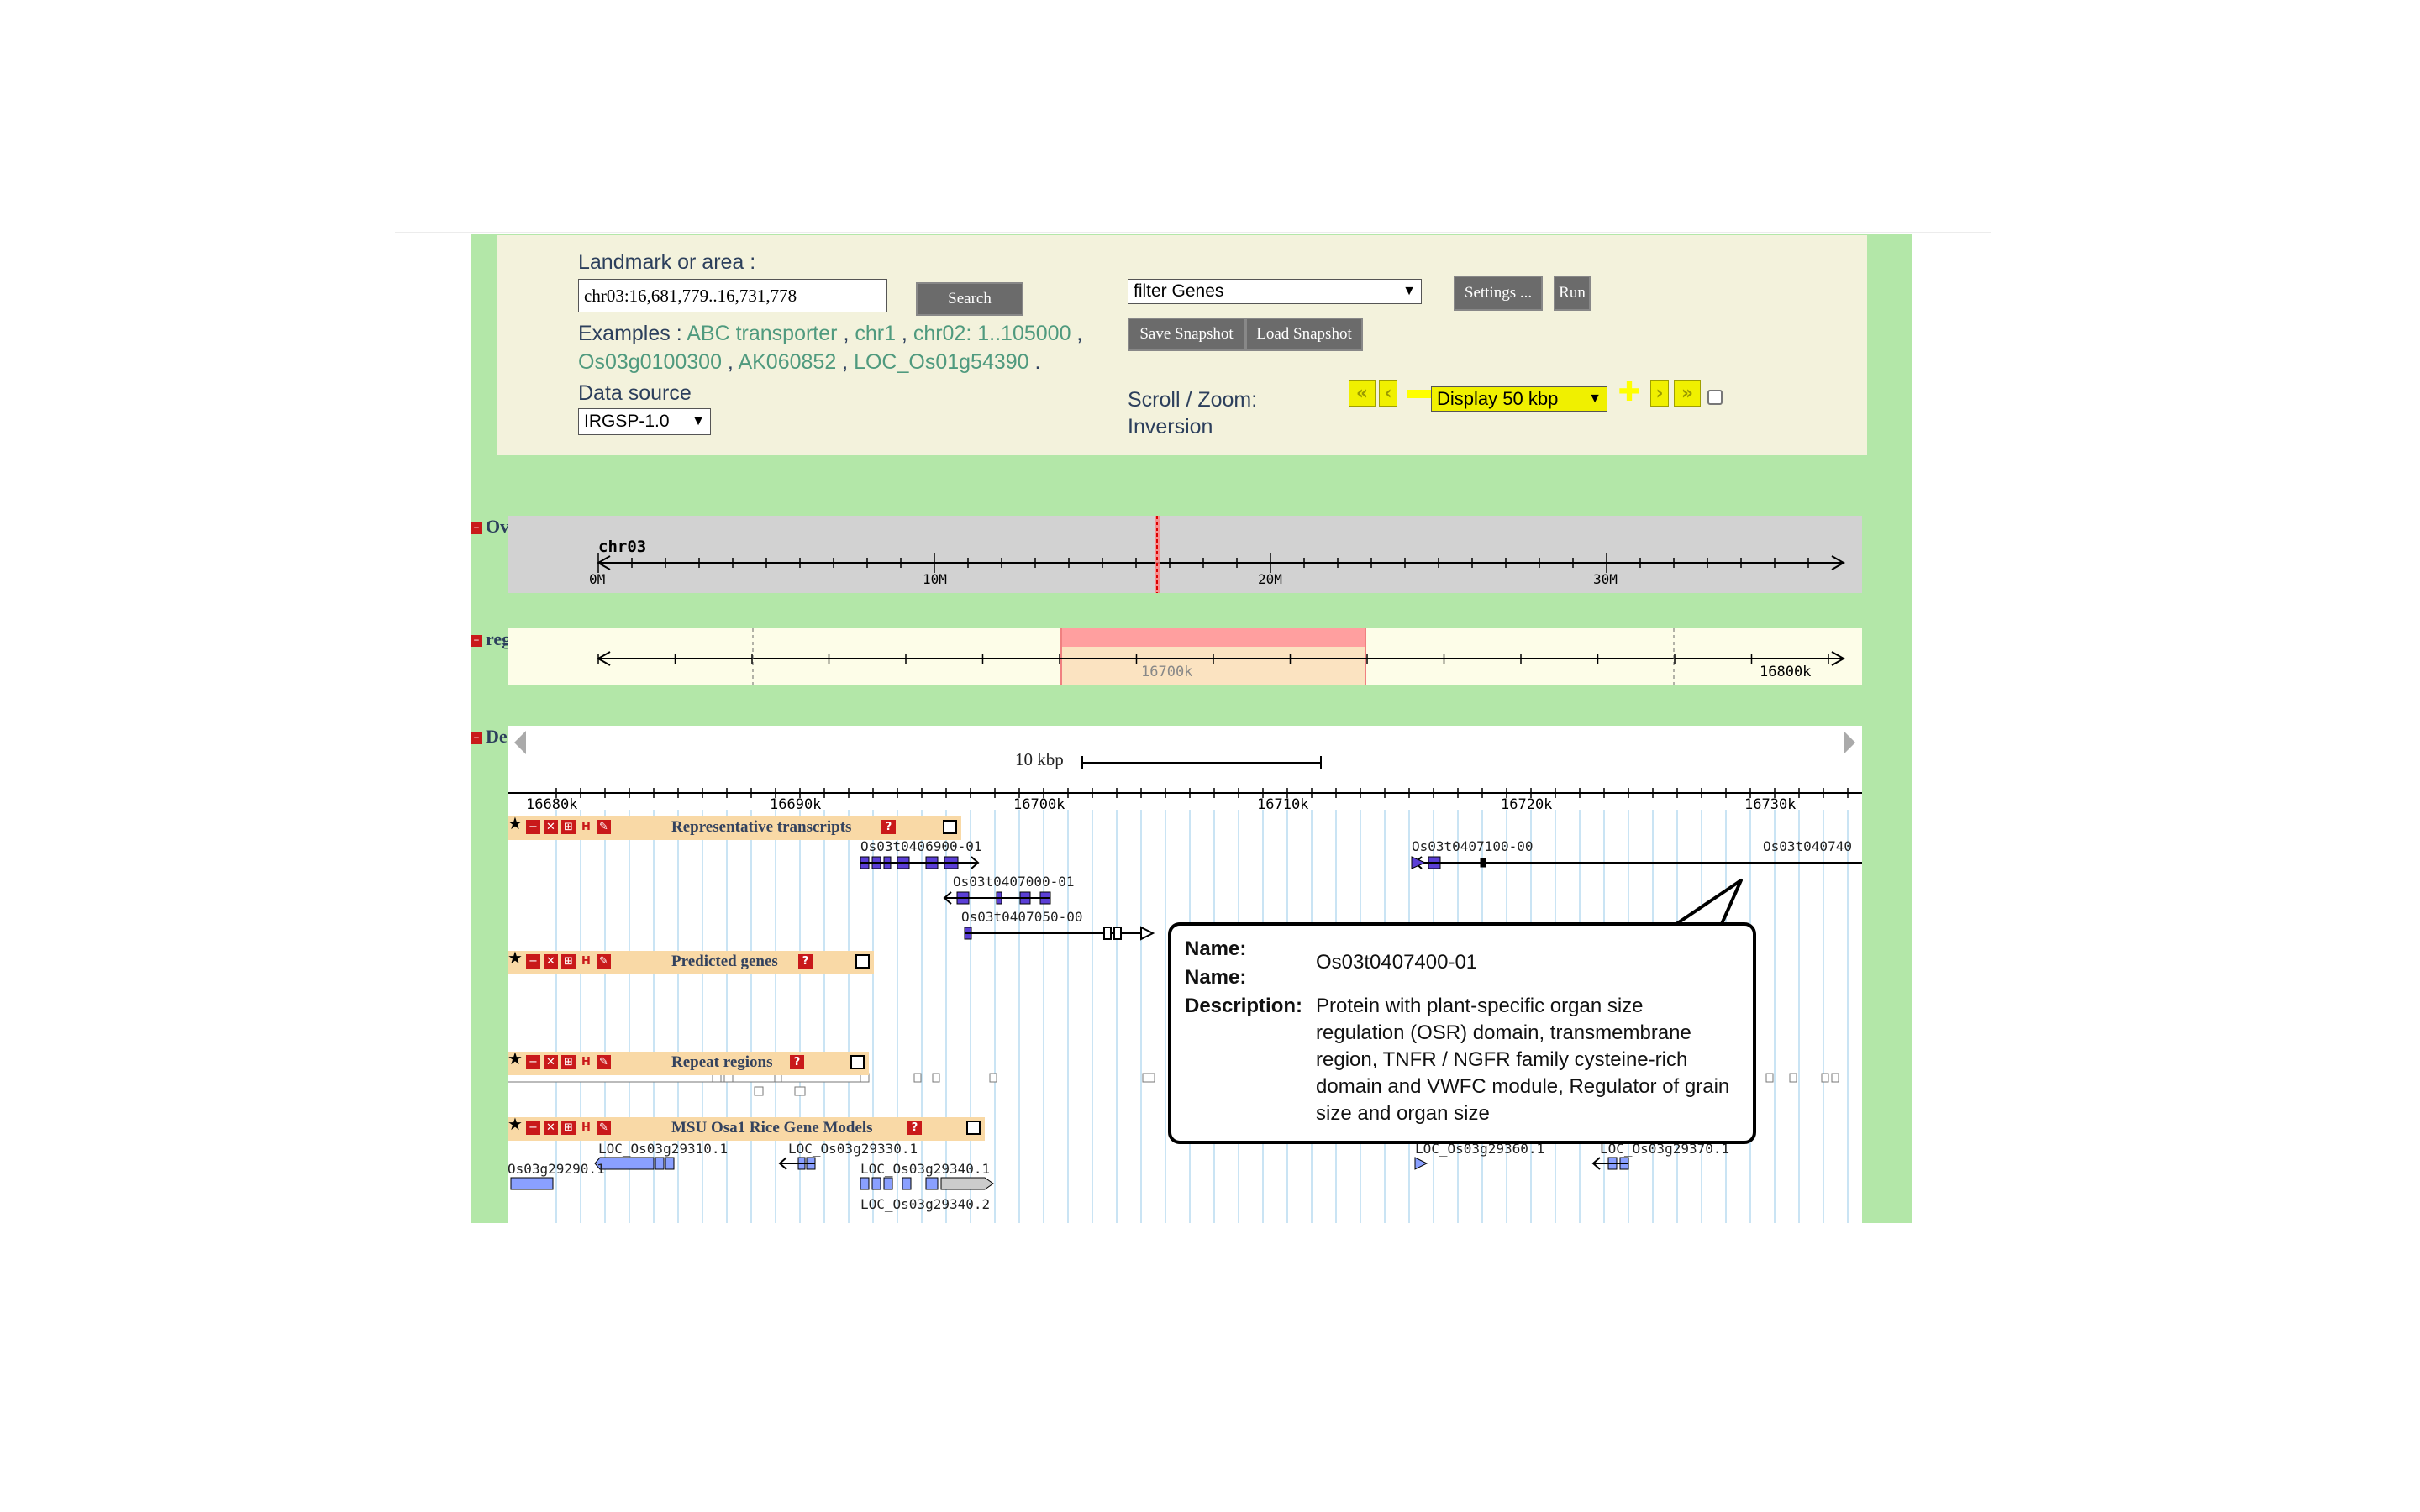  Describe the element at coordinates (1388, 393) in the screenshot. I see `scroll-left-icon: ‹` at that location.